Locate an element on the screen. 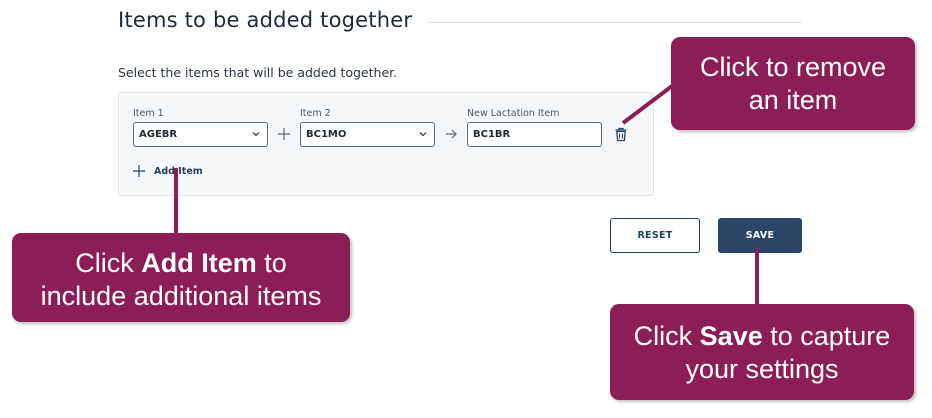 The width and height of the screenshot is (932, 418). callout-save-post: to capture is located at coordinates (826, 336).